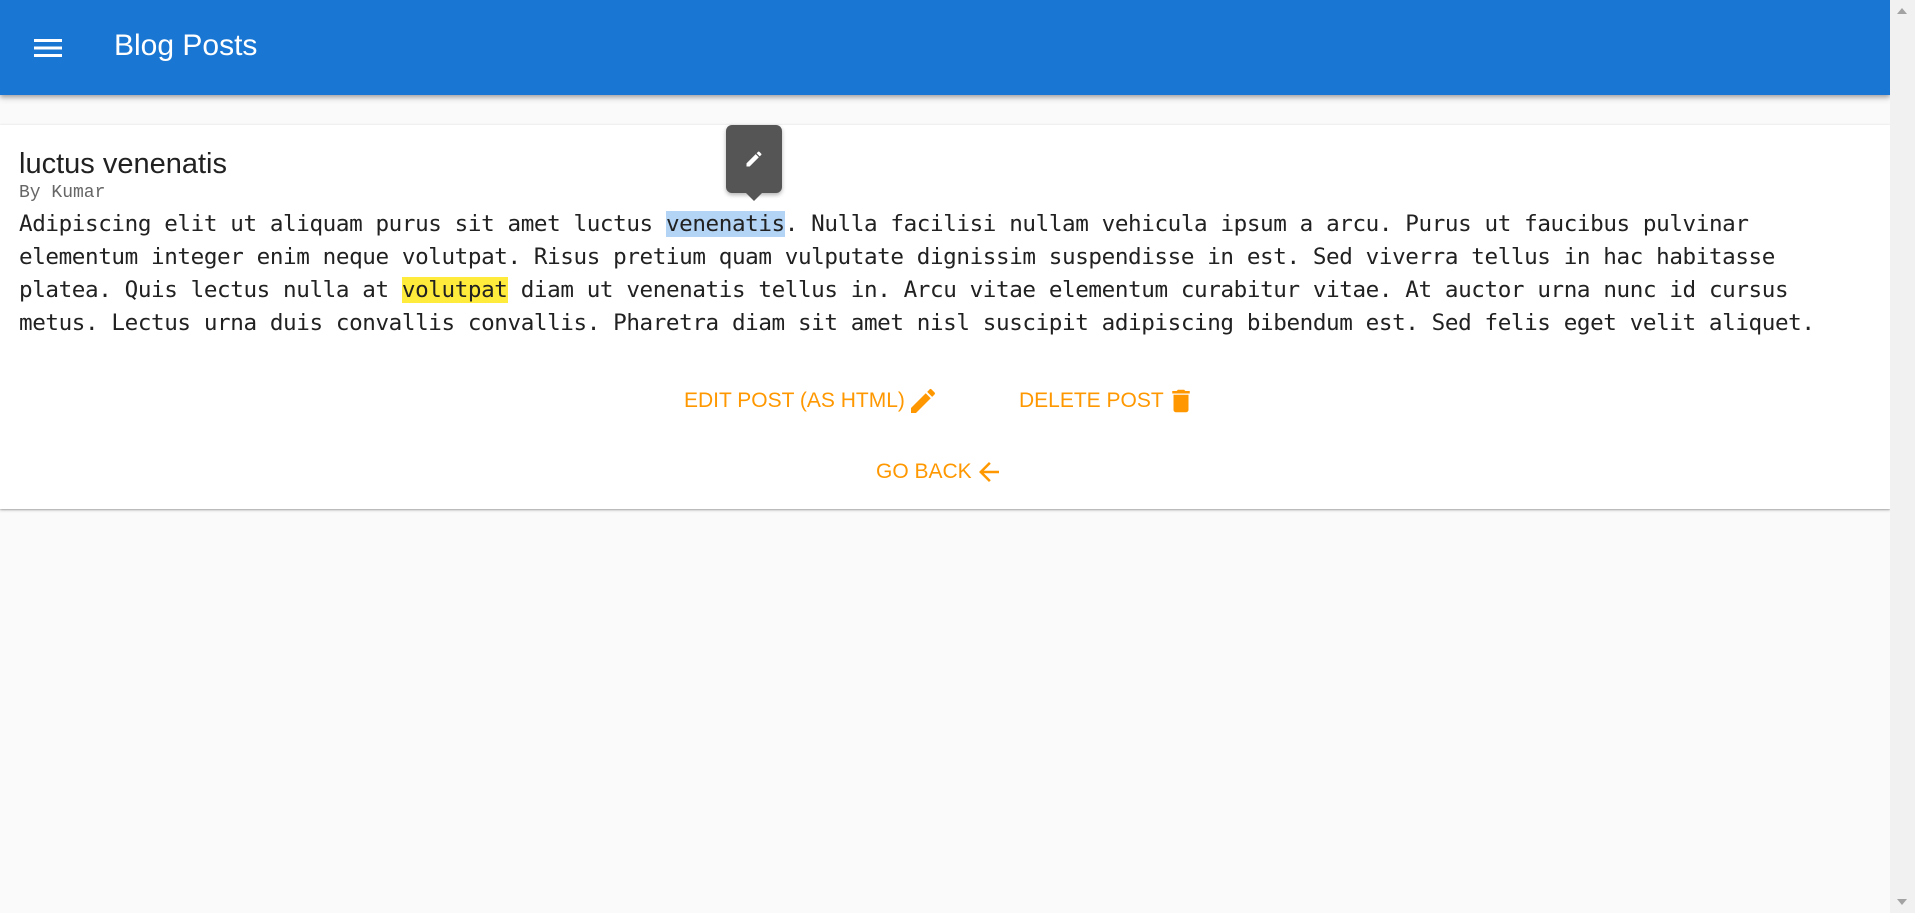 The height and width of the screenshot is (913, 1915). I want to click on edit-selection-tooltip, so click(754, 159).